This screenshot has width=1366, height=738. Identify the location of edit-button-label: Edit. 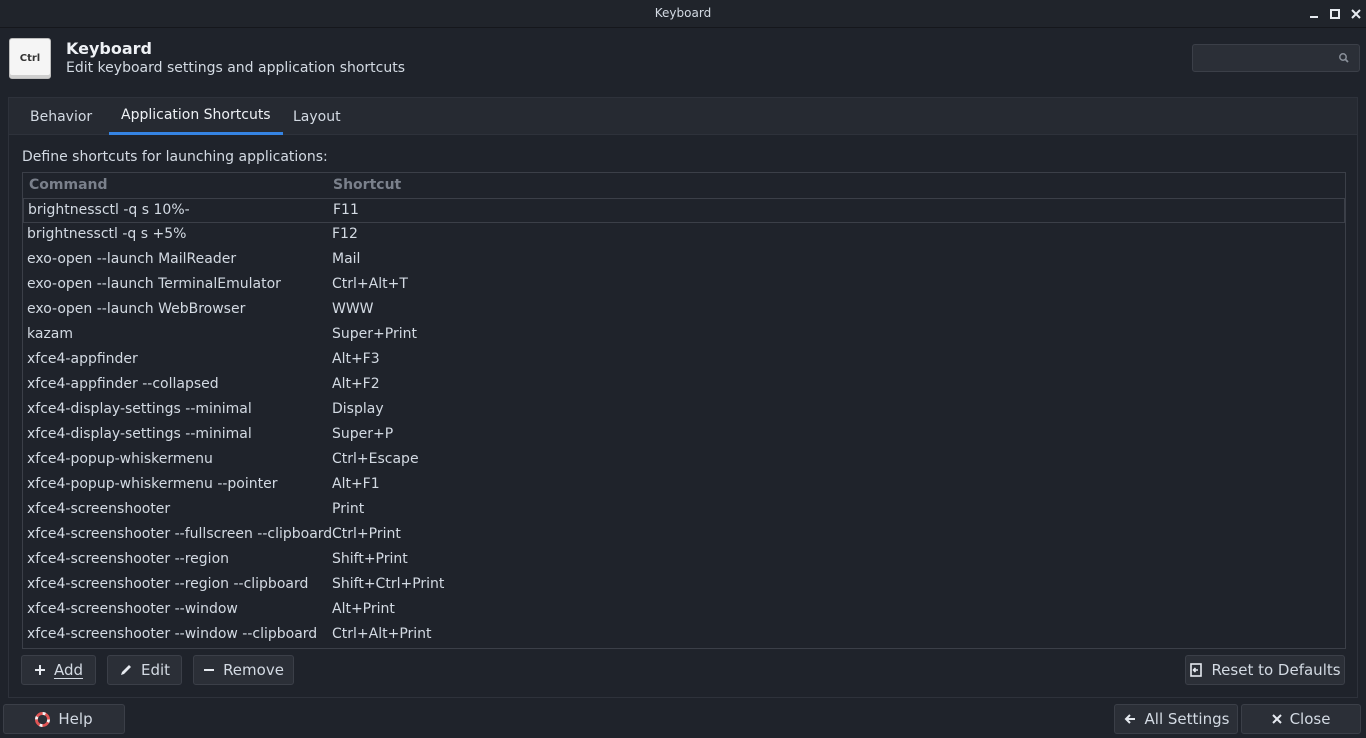
(155, 670).